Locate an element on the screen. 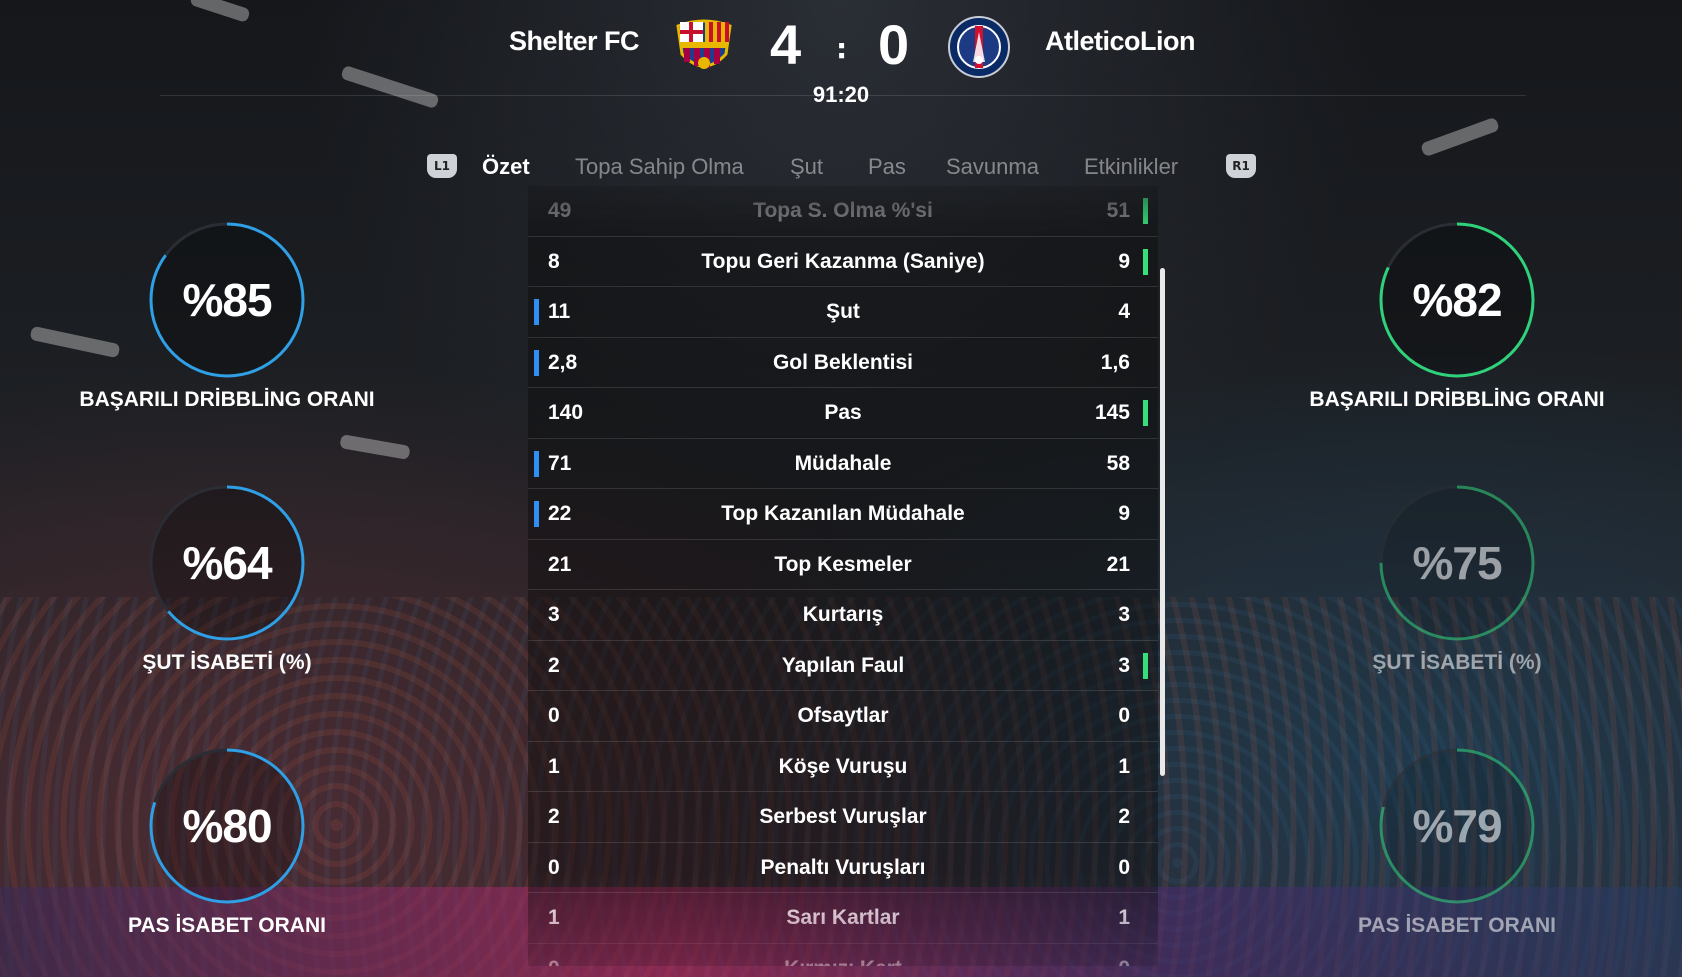 The height and width of the screenshot is (977, 1682). away-team-crest-icon is located at coordinates (979, 47).